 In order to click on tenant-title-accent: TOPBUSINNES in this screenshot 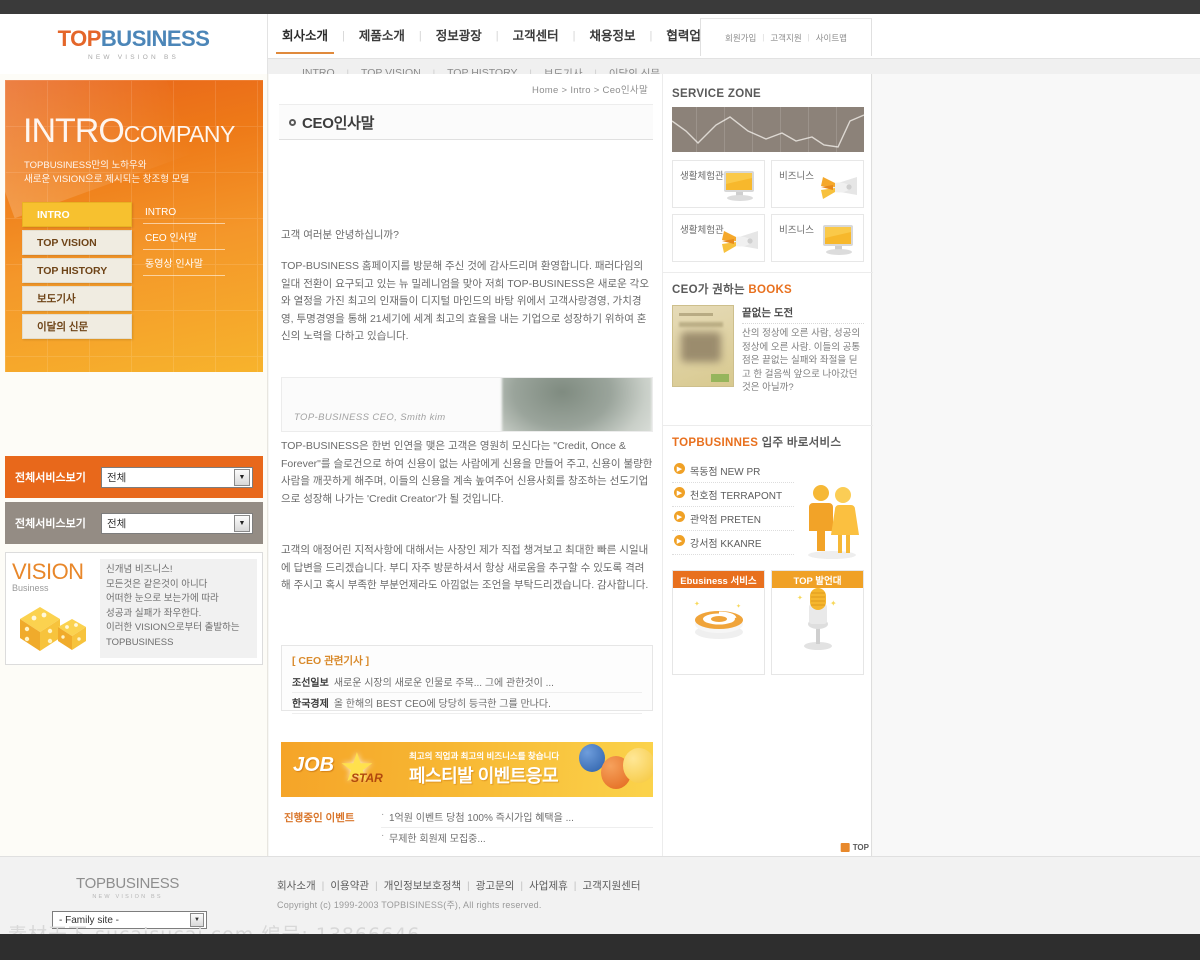, I will do `click(715, 443)`.